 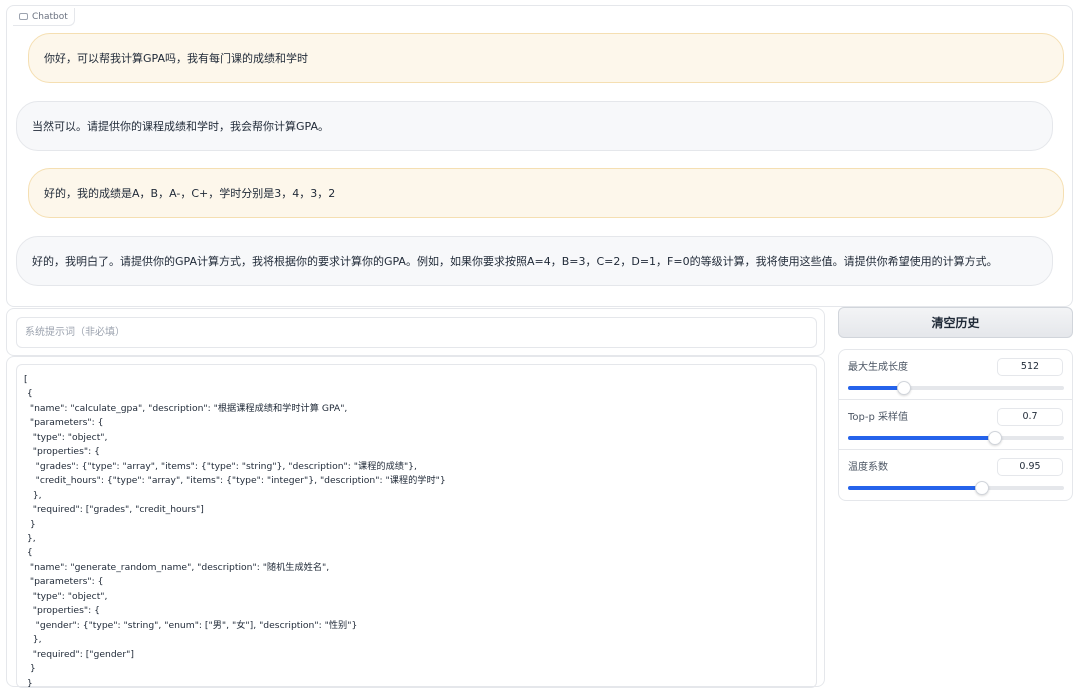 I want to click on message-text: 好的，我的成绩是A，B，A-，C+，学时分别是3，4，3，2, so click(x=190, y=193).